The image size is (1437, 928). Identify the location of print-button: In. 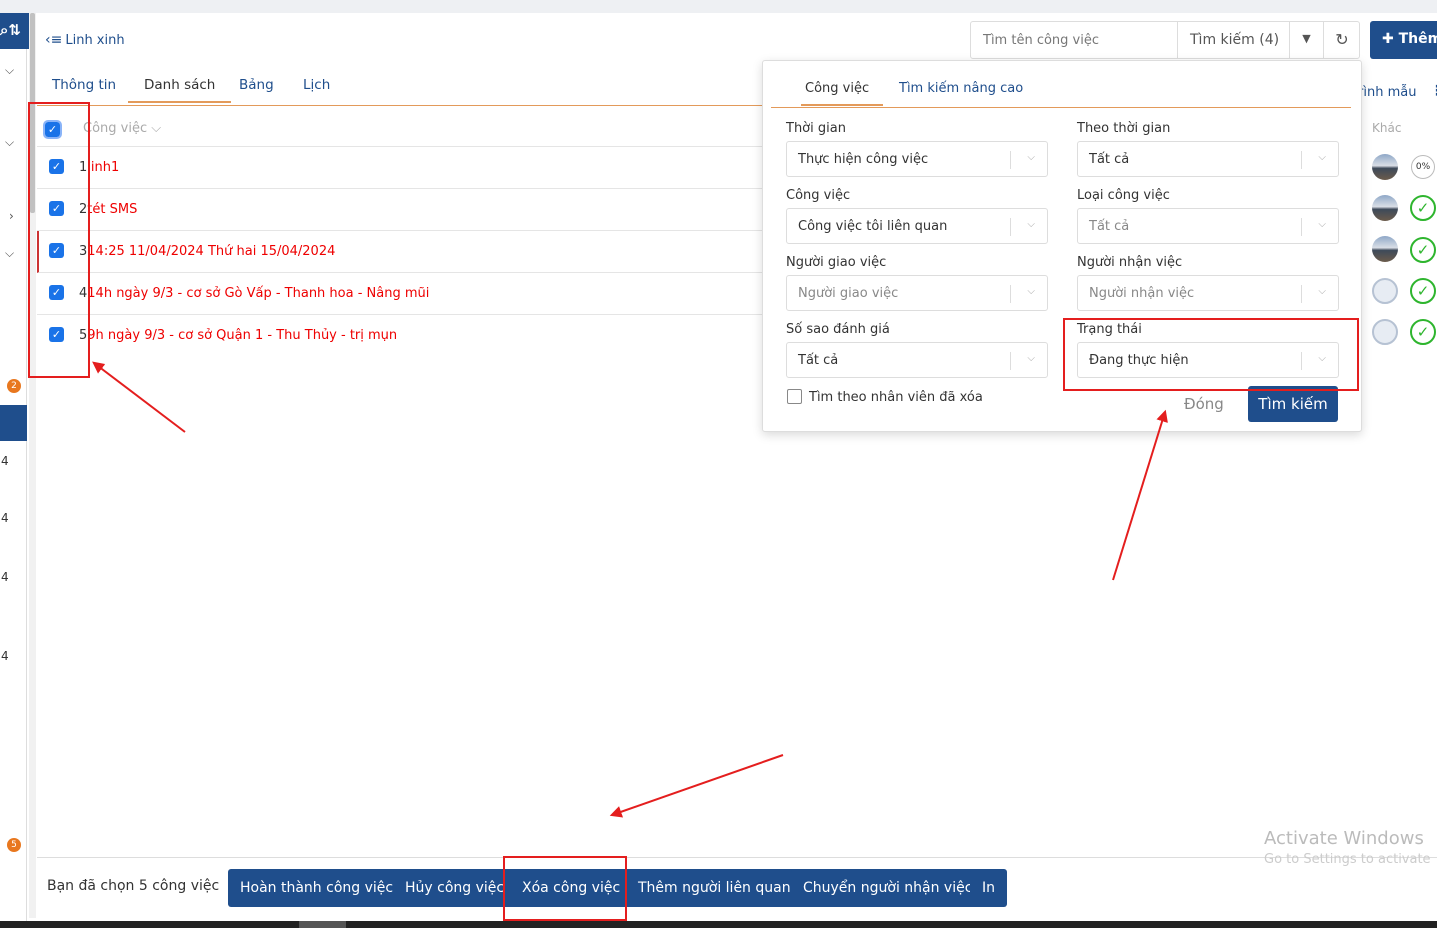
(989, 888).